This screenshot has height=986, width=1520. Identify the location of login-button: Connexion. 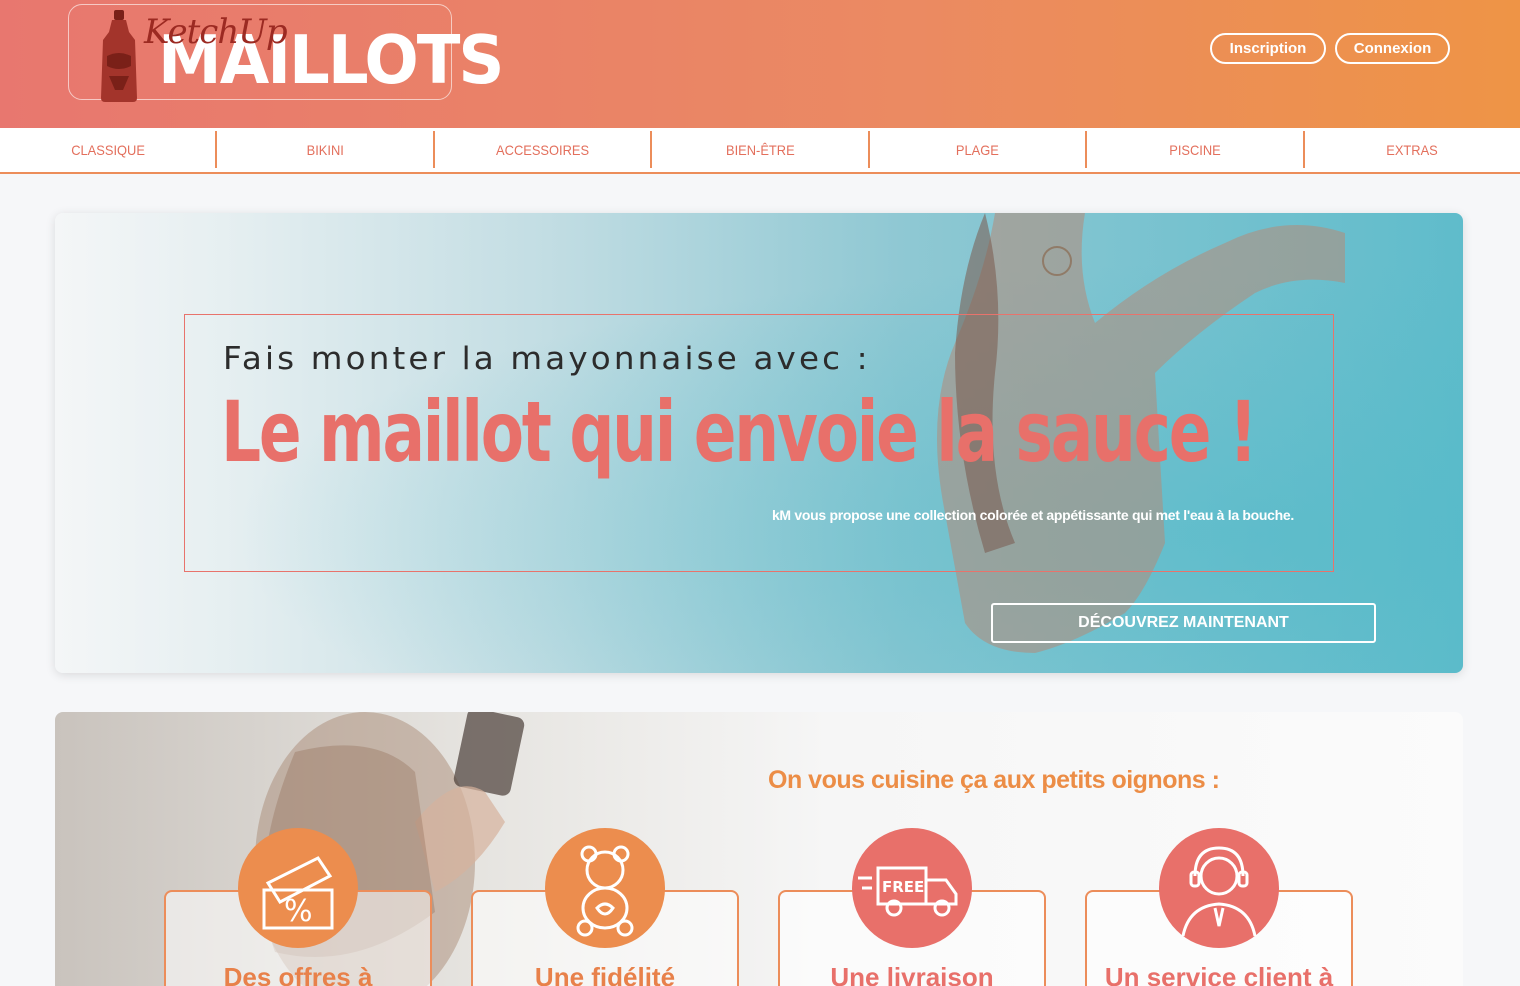
(1392, 48).